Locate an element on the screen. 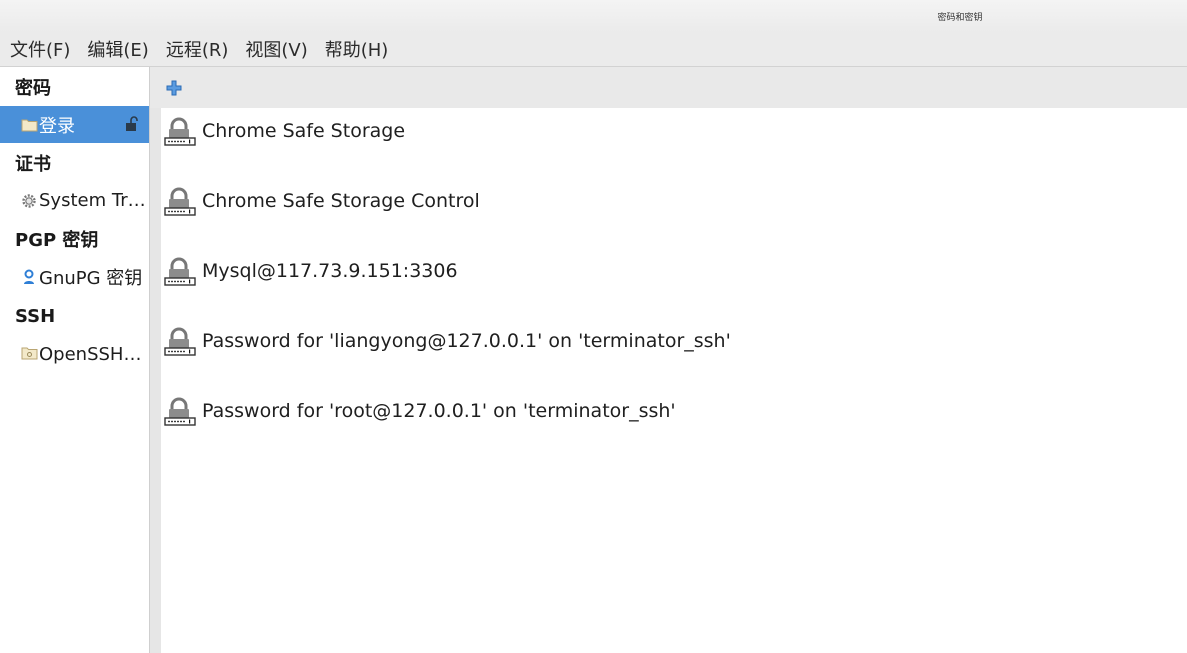 The width and height of the screenshot is (1187, 653). section-header-certificates: 证书 is located at coordinates (33, 164).